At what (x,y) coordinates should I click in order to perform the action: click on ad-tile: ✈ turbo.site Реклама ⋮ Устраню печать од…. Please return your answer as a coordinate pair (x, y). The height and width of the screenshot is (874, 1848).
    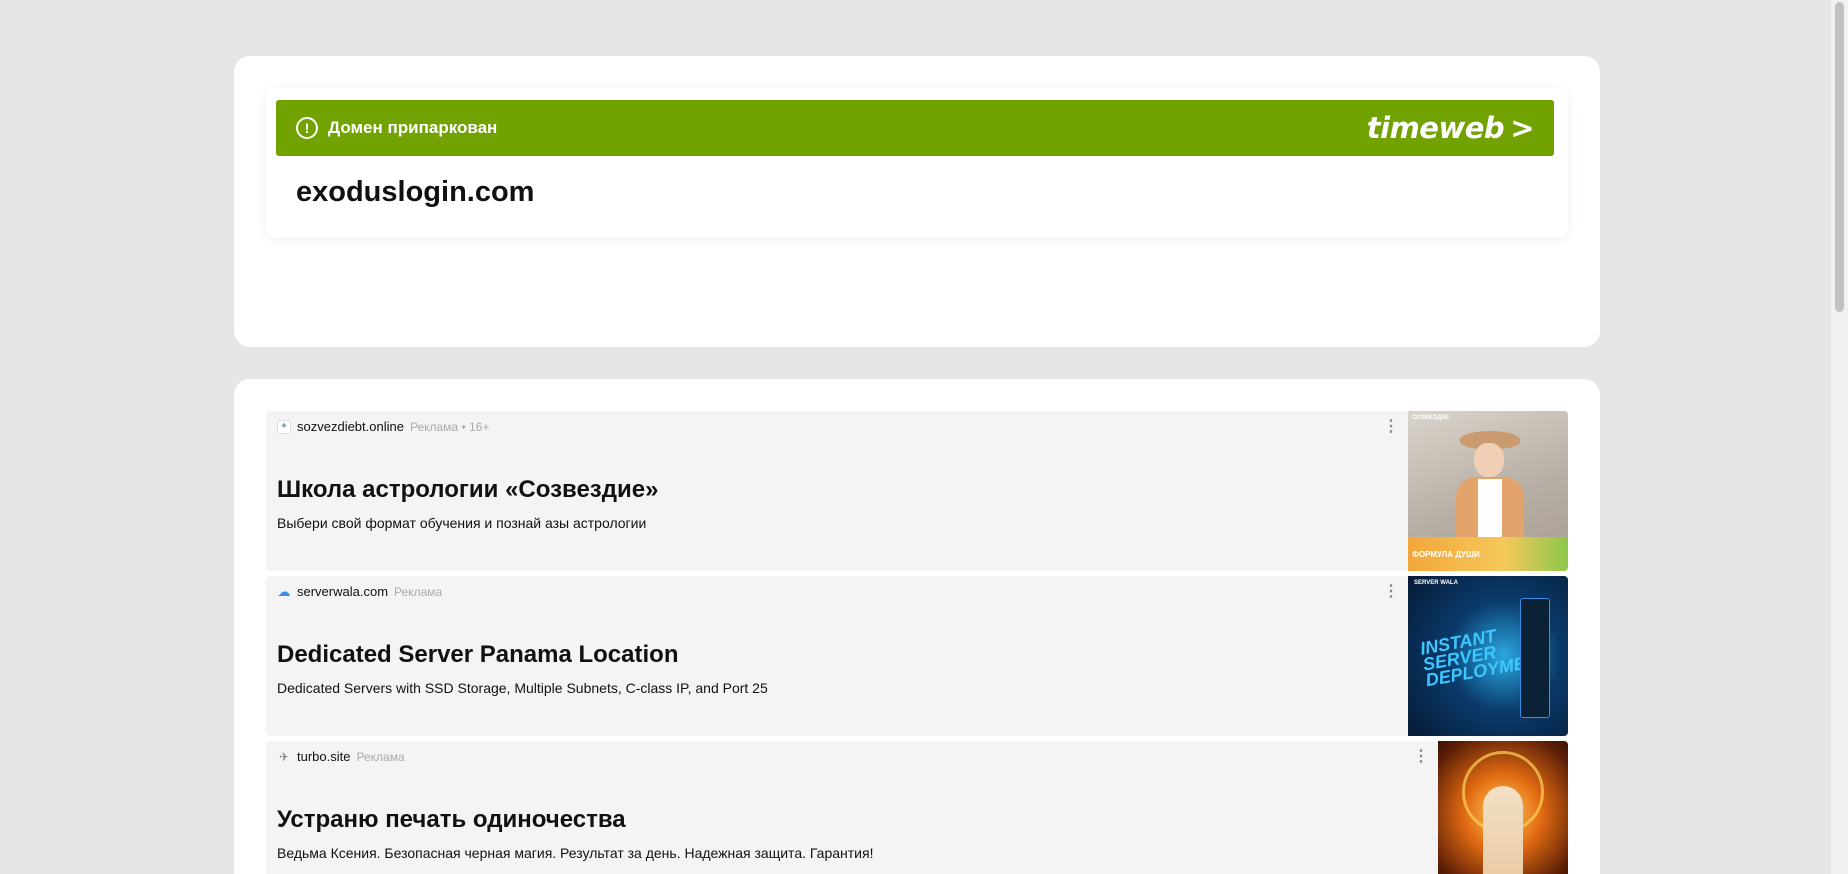
    Looking at the image, I should click on (917, 807).